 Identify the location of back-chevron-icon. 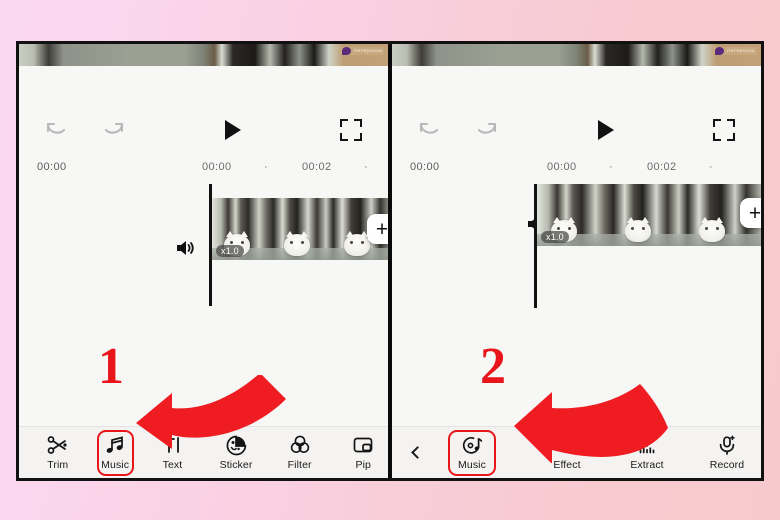
(417, 452).